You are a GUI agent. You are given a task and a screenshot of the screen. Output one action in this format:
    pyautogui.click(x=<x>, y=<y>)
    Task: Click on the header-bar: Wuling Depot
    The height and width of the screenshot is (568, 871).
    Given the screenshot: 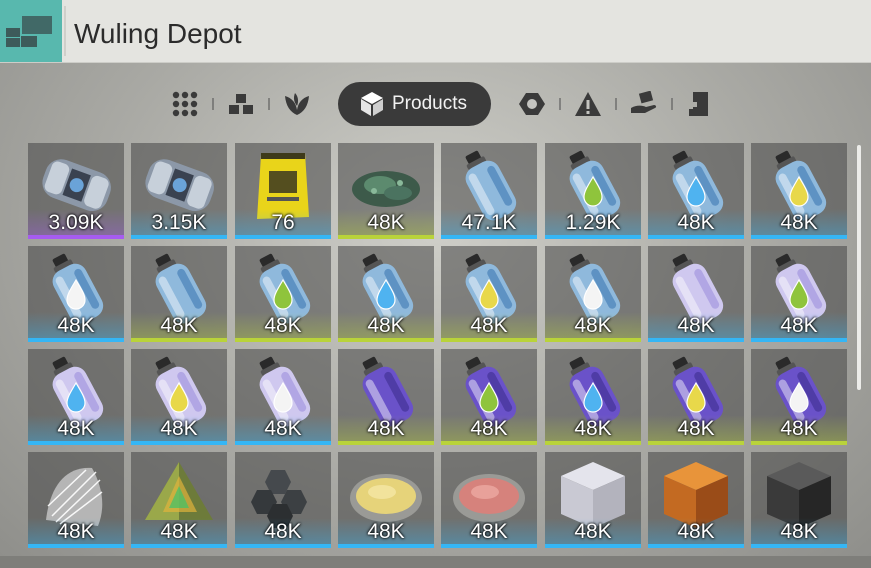 What is the action you would take?
    pyautogui.click(x=435, y=31)
    